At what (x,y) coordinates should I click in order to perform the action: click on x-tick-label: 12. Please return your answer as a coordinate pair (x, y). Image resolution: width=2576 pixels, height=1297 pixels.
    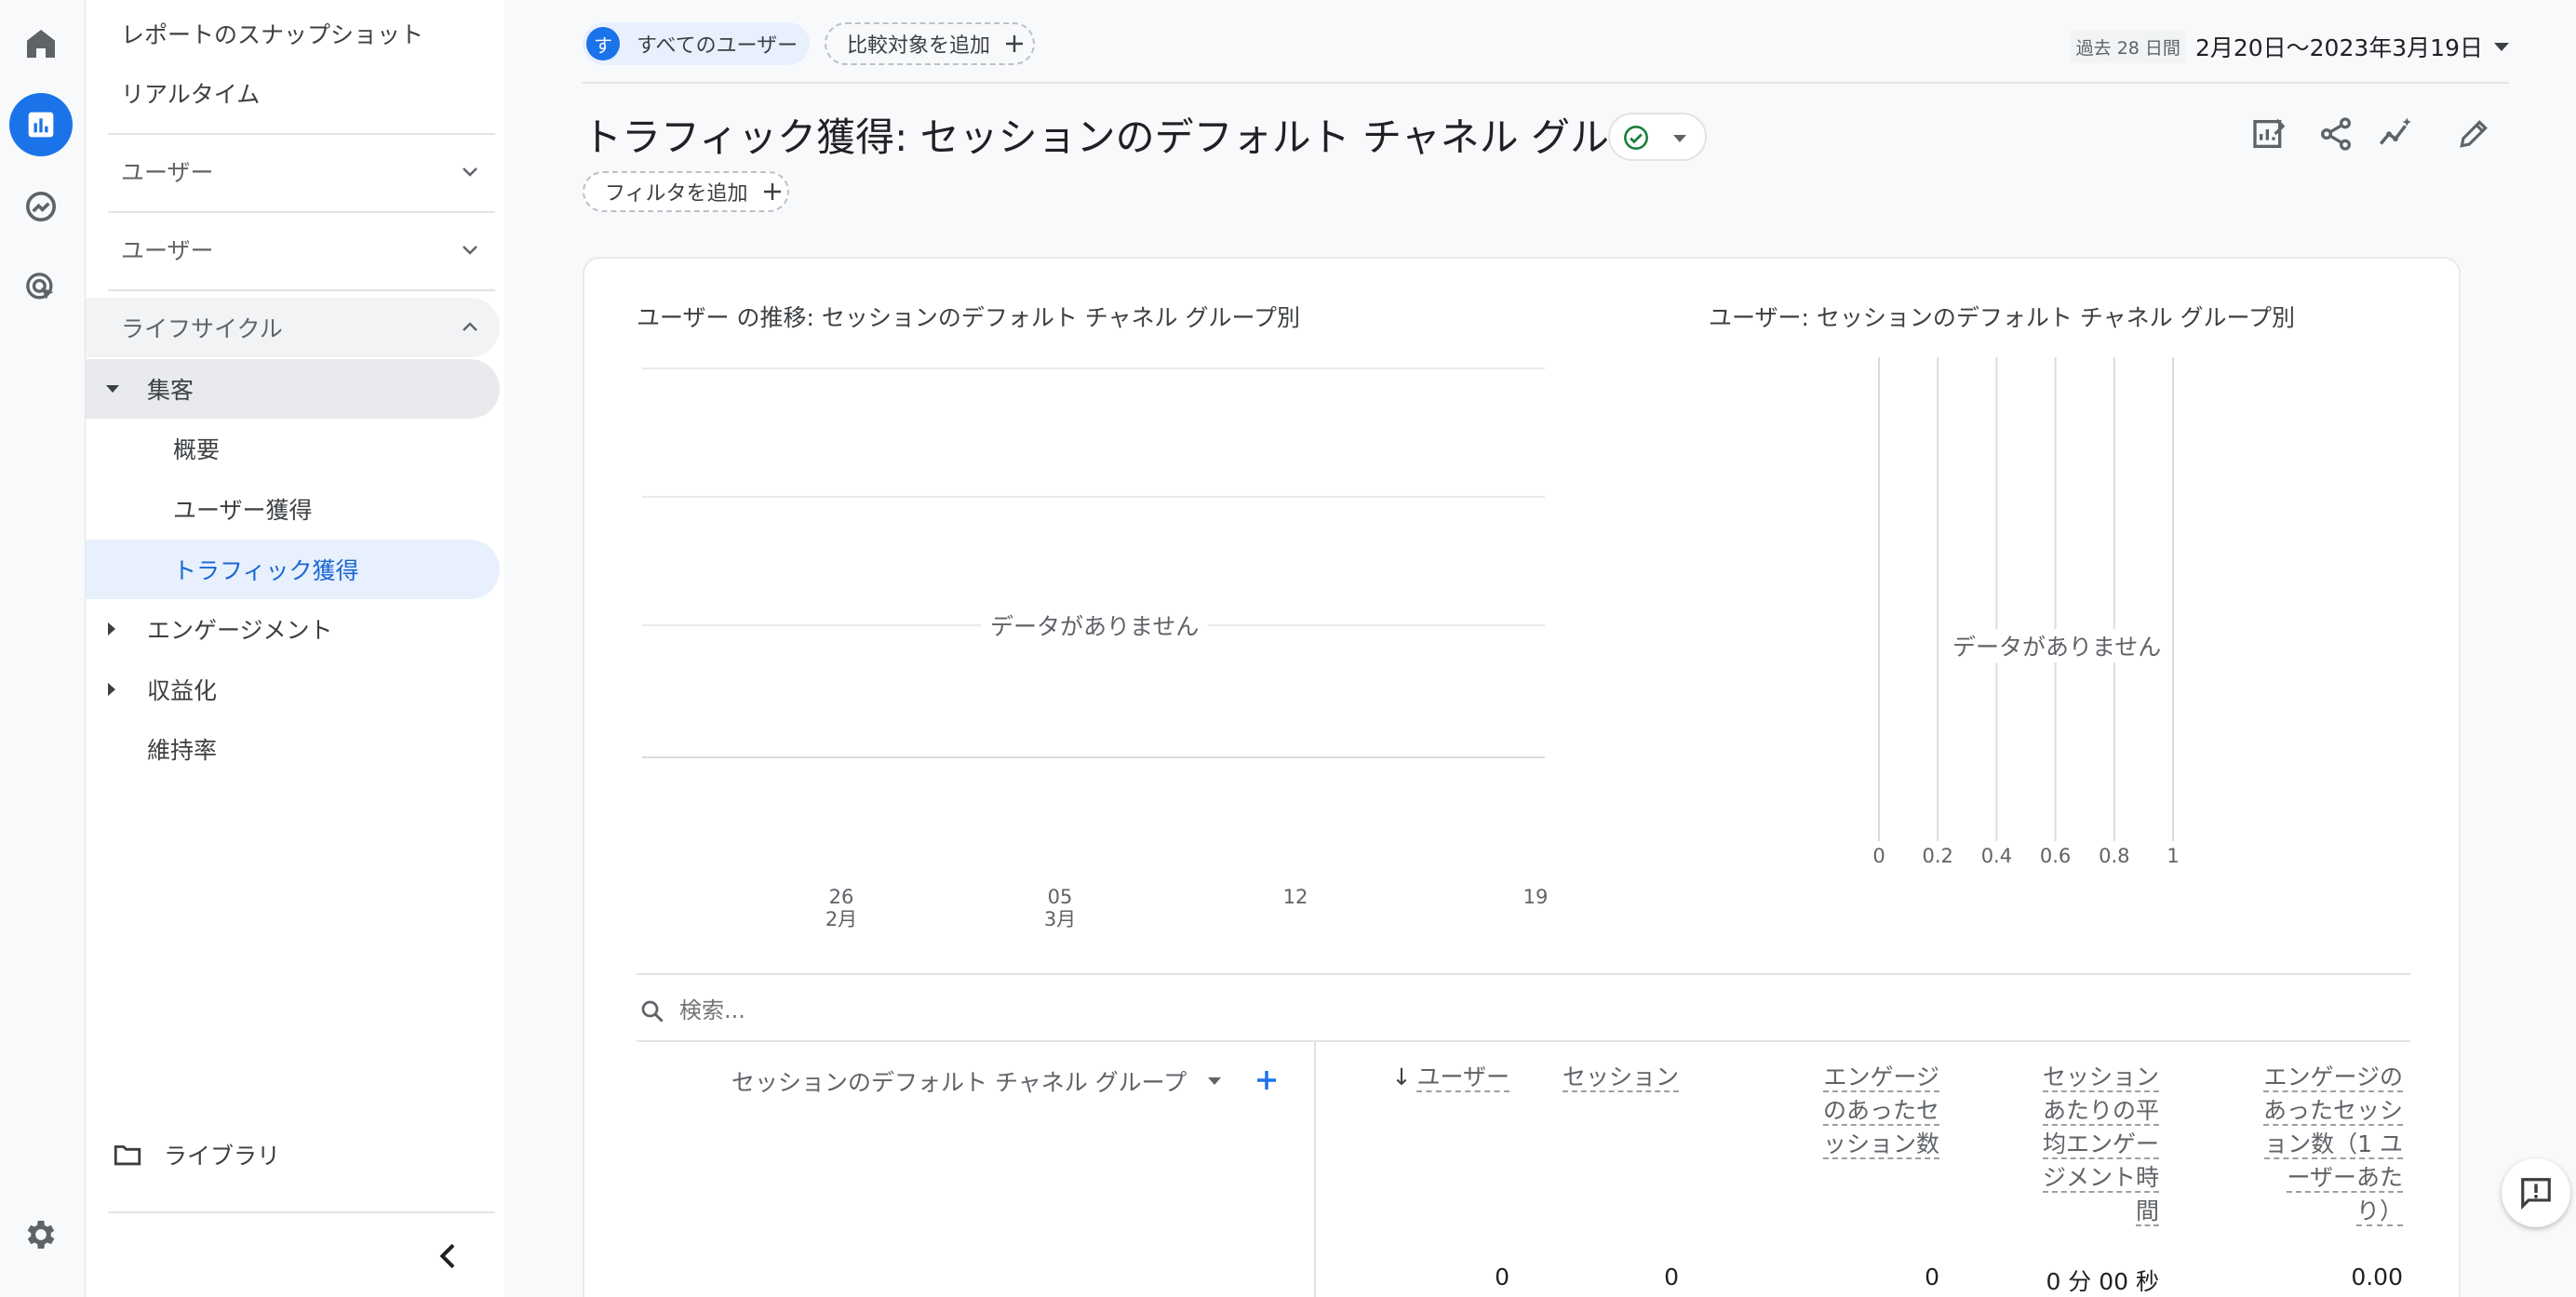
    Looking at the image, I should click on (1295, 897).